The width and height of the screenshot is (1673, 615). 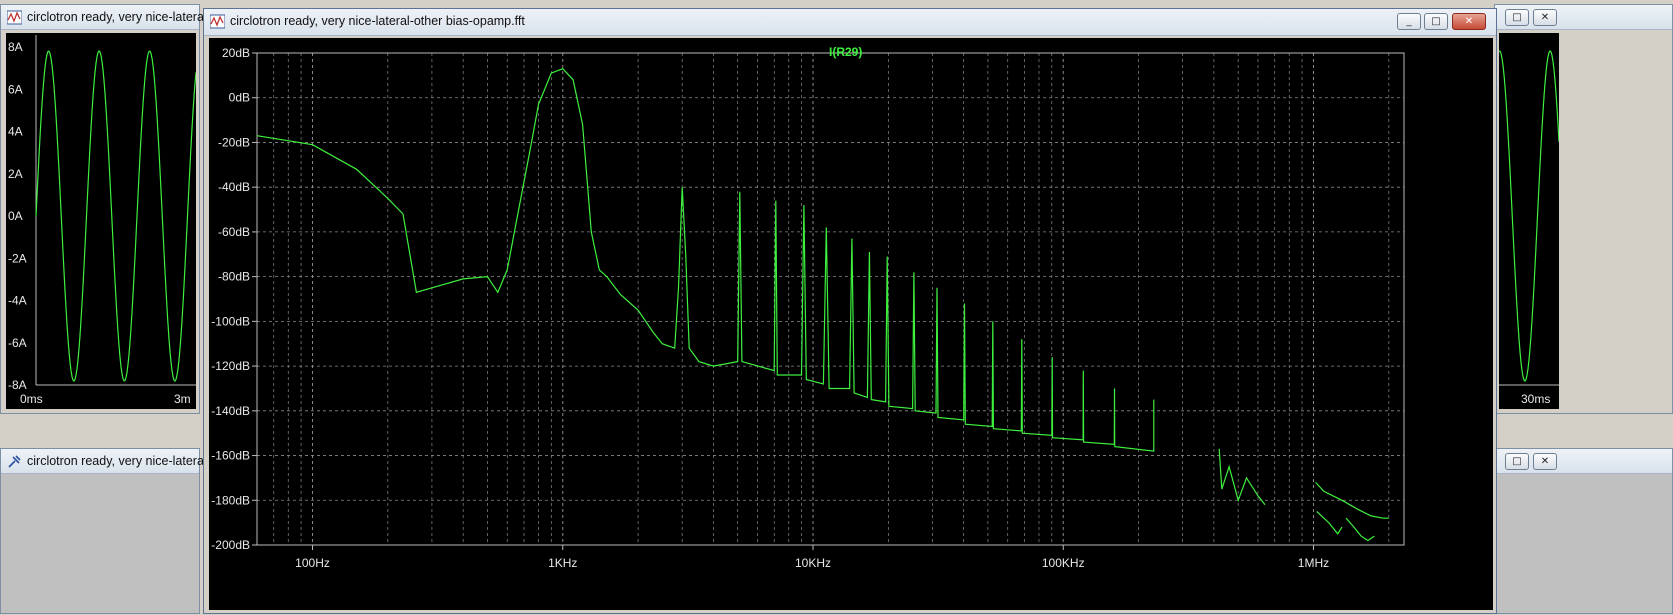 What do you see at coordinates (1583, 17) in the screenshot?
I see `transient-window-right-titlebar: □ ✕` at bounding box center [1583, 17].